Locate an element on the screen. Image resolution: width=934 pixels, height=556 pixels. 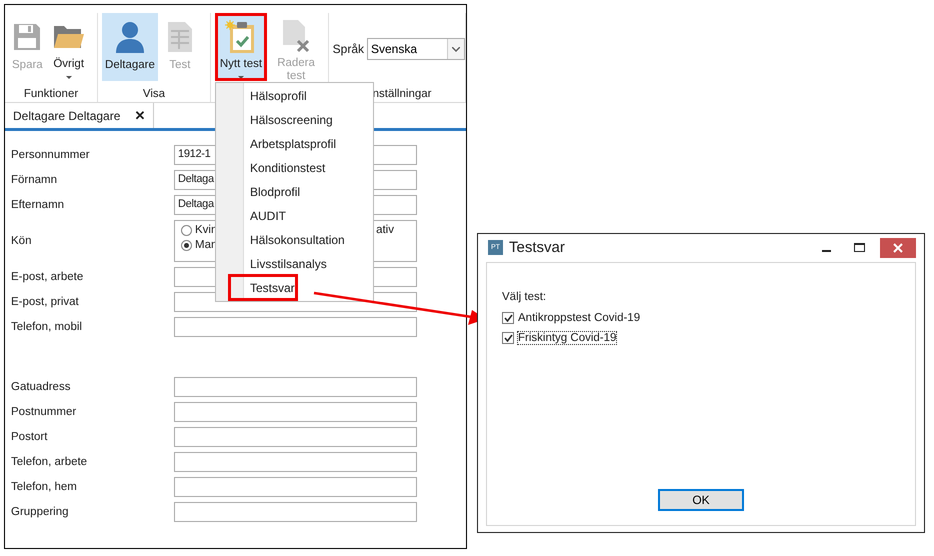
field-label: Telefon, hem is located at coordinates (44, 487).